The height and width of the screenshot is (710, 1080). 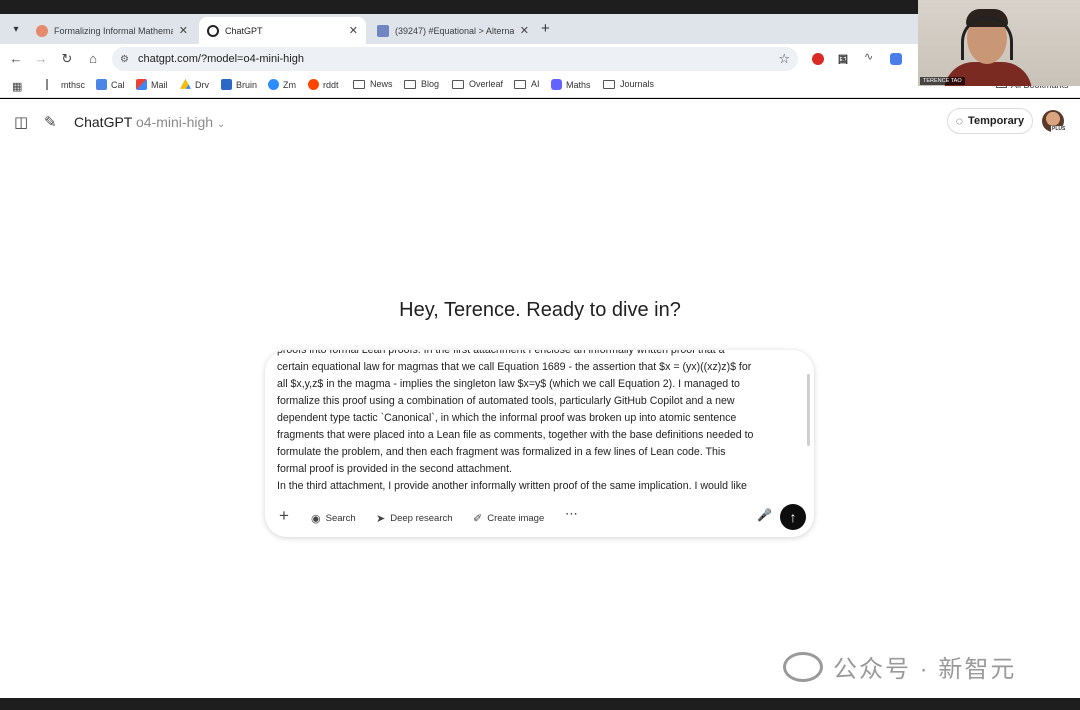 What do you see at coordinates (381, 518) in the screenshot?
I see `telescope-icon: ➤` at bounding box center [381, 518].